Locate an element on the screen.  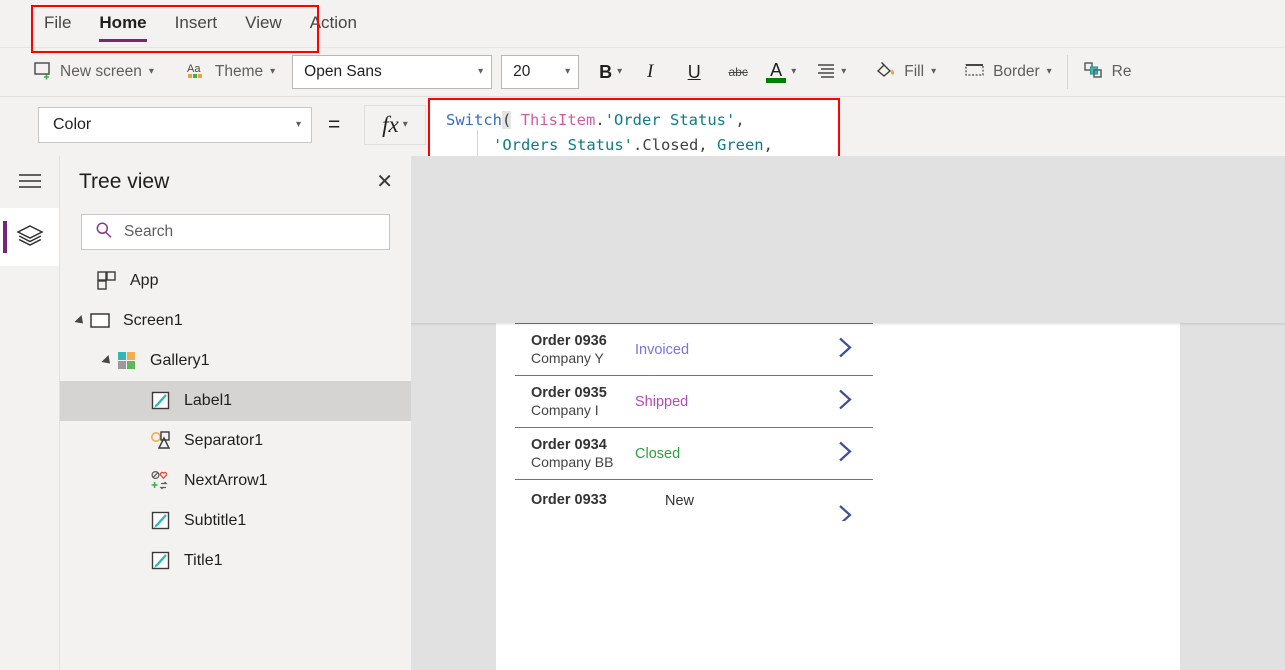
theme-button: Aa Theme ▾ is located at coordinates (230, 72).